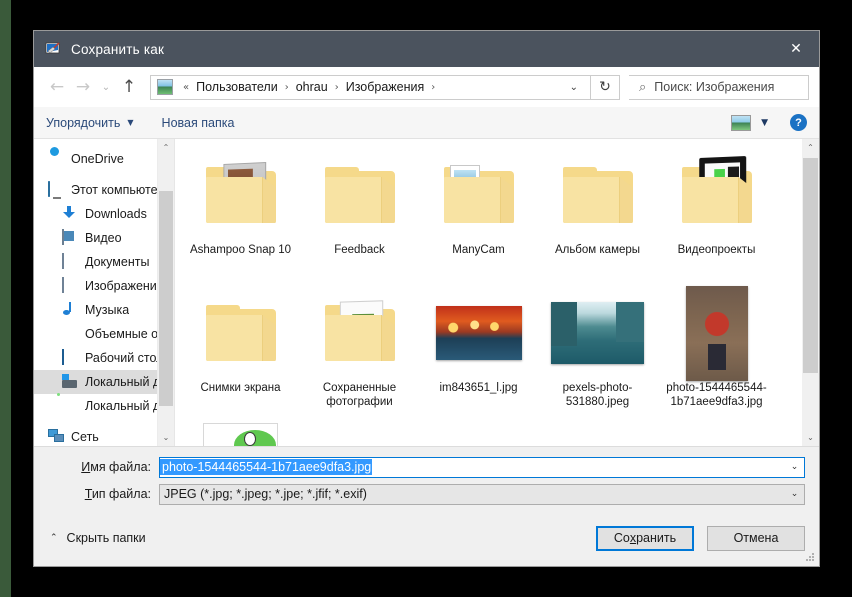  Describe the element at coordinates (166, 298) in the screenshot. I see `sidebar-scrollbar-thumb` at that location.